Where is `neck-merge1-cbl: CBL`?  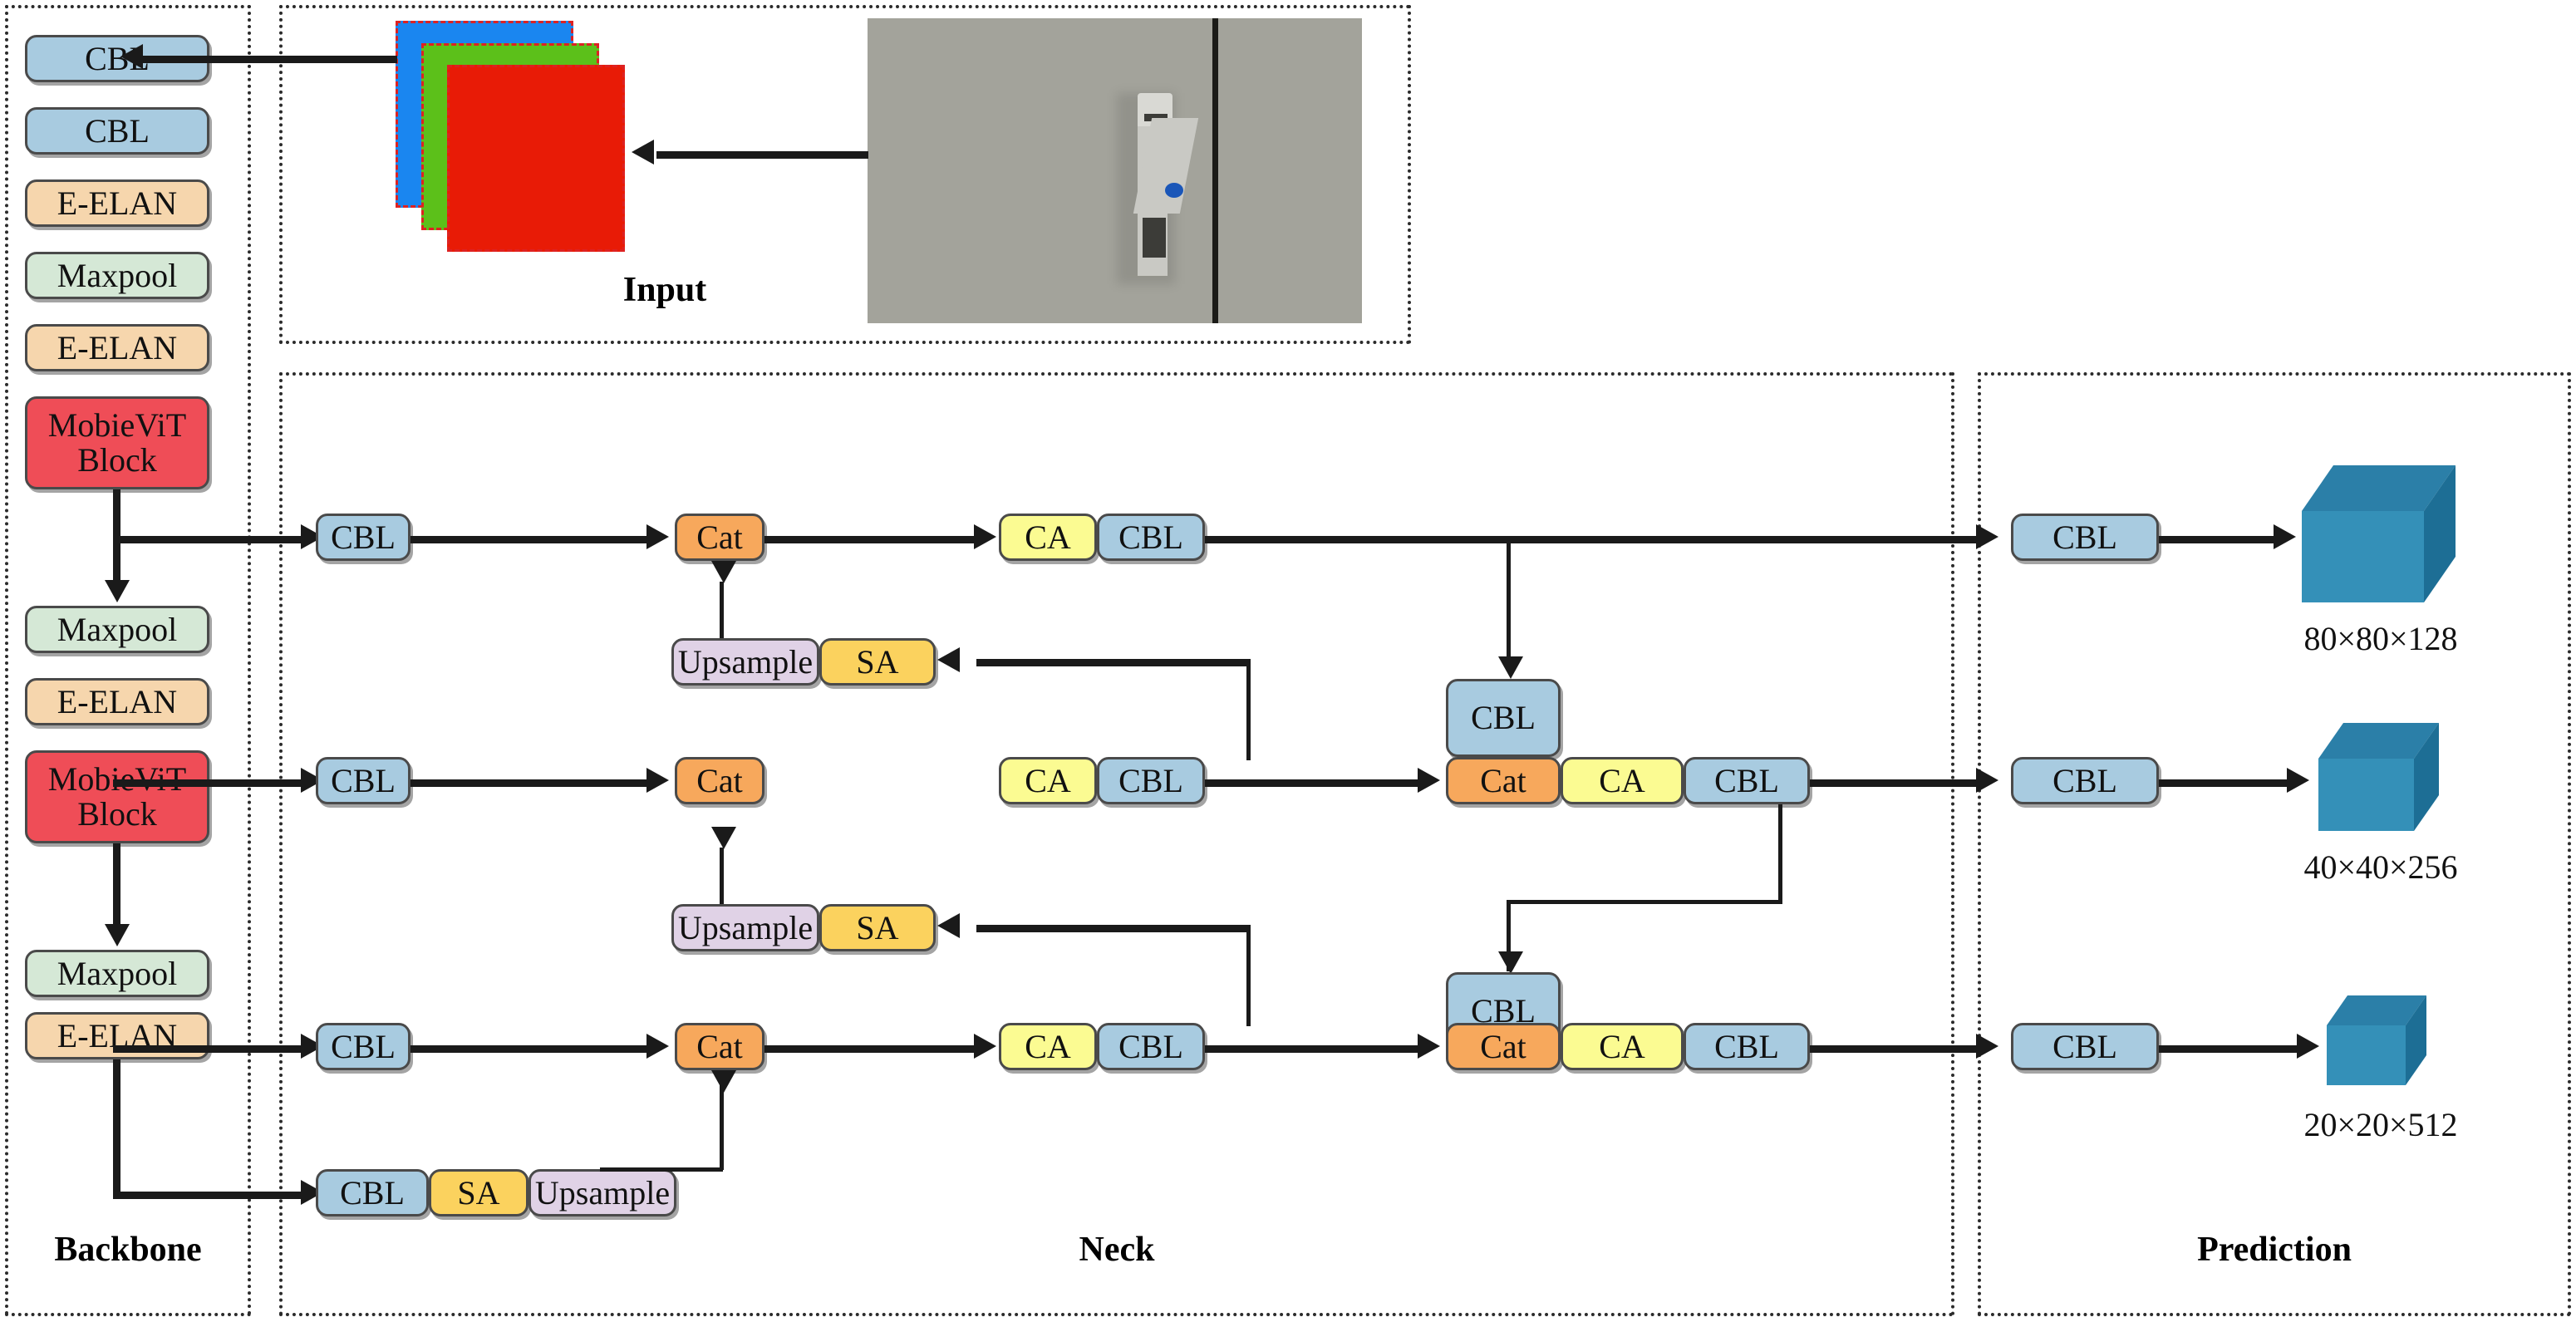
neck-merge1-cbl: CBL is located at coordinates (1503, 718).